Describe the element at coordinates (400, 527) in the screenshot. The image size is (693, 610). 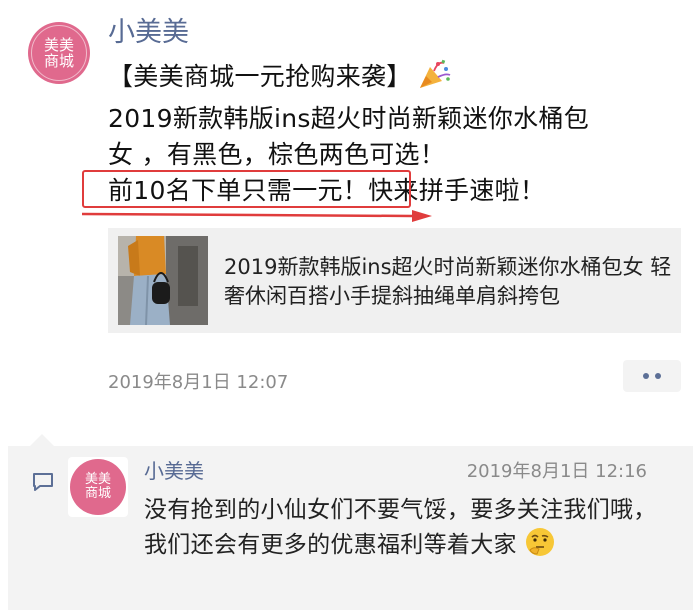
I see `comment-text: 没有抢到的小仙女们不要气馁，要多关注我们哦，我们还会有更多的优惠福利等着大家` at that location.